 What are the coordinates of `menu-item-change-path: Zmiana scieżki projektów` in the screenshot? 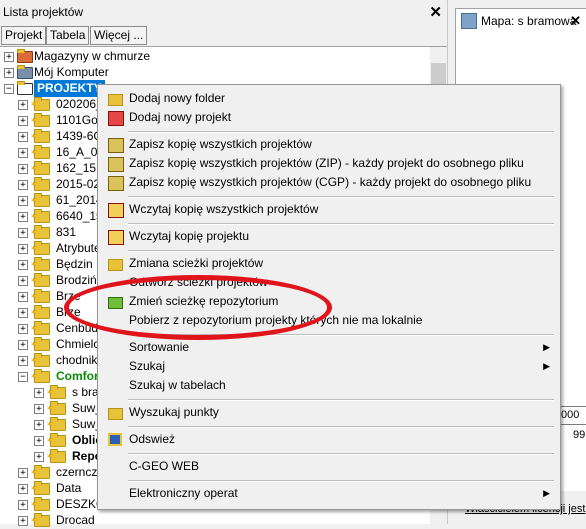 It's located at (329, 263).